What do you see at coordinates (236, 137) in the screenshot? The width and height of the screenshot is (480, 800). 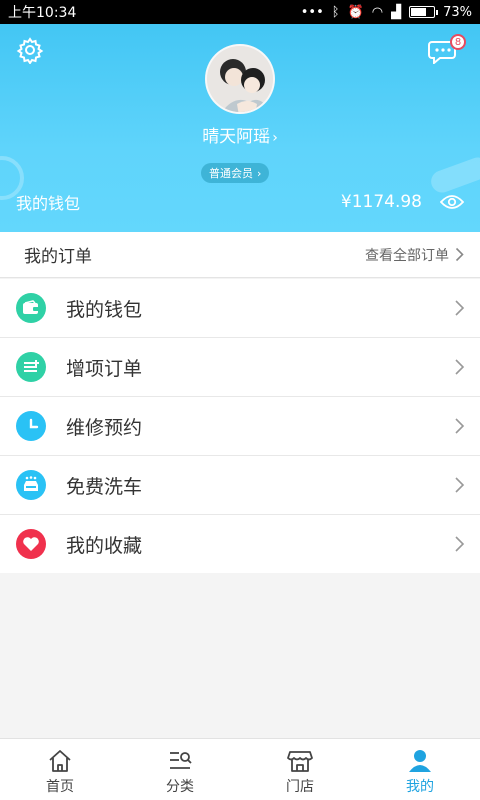 I see `username-label: 晴天阿瑶` at bounding box center [236, 137].